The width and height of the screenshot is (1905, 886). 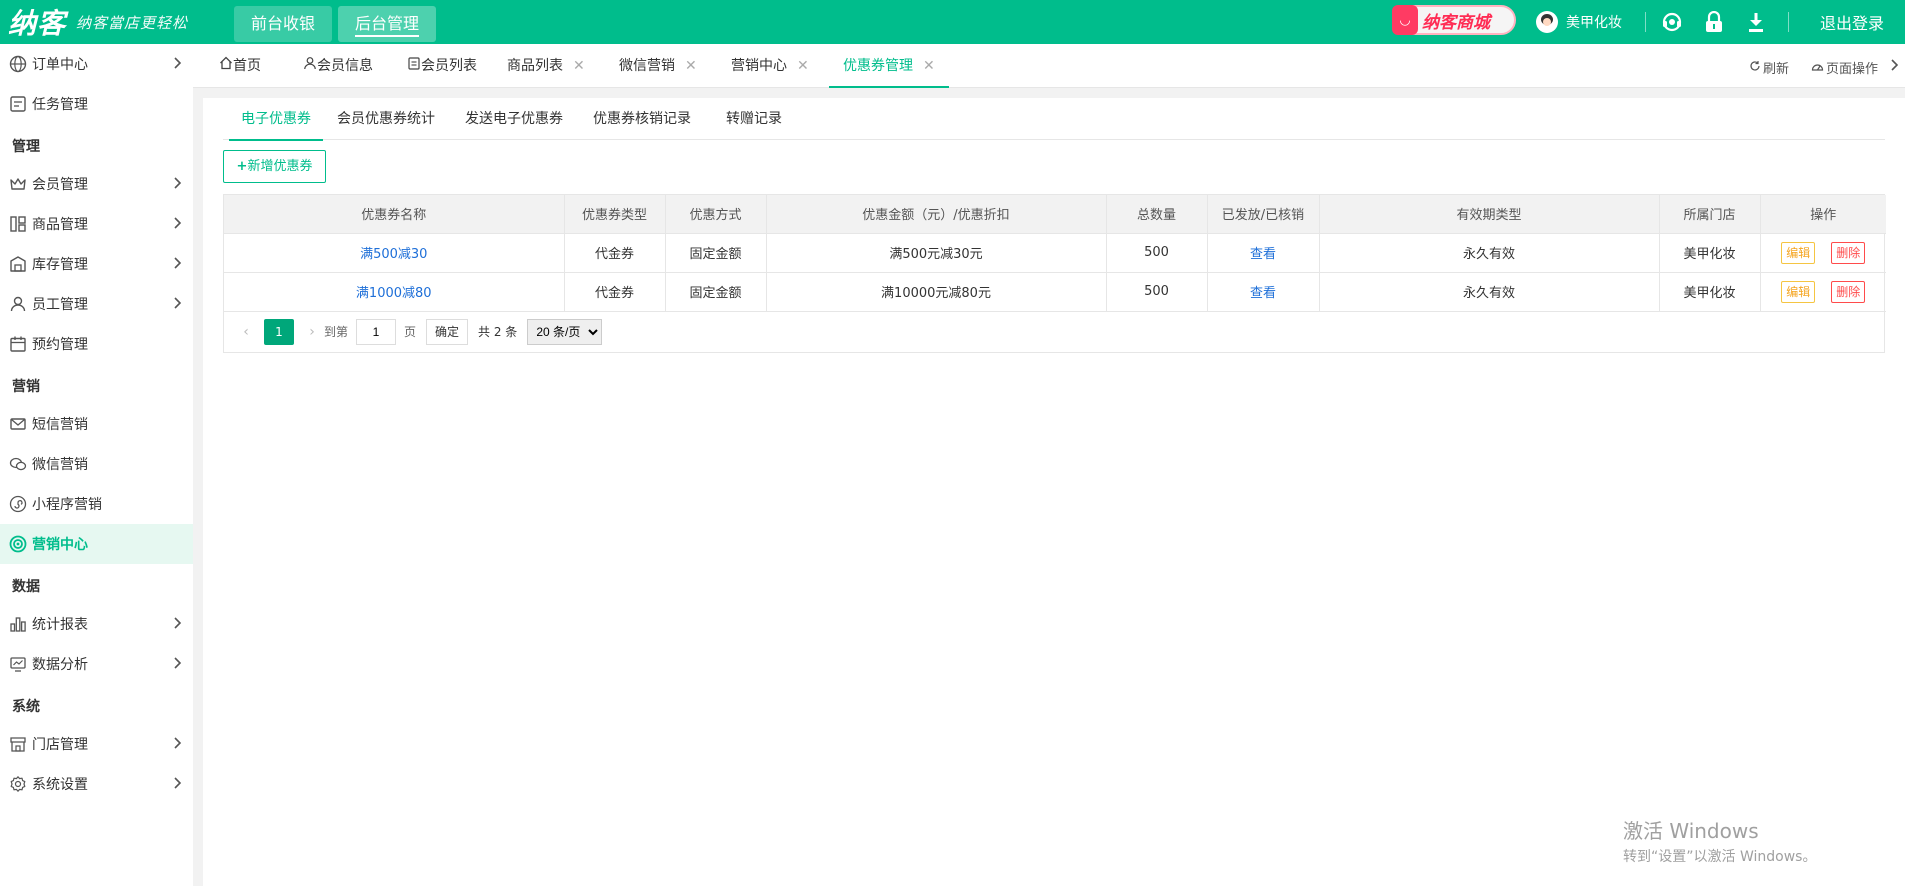 What do you see at coordinates (410, 332) in the screenshot?
I see `page-unit: 页` at bounding box center [410, 332].